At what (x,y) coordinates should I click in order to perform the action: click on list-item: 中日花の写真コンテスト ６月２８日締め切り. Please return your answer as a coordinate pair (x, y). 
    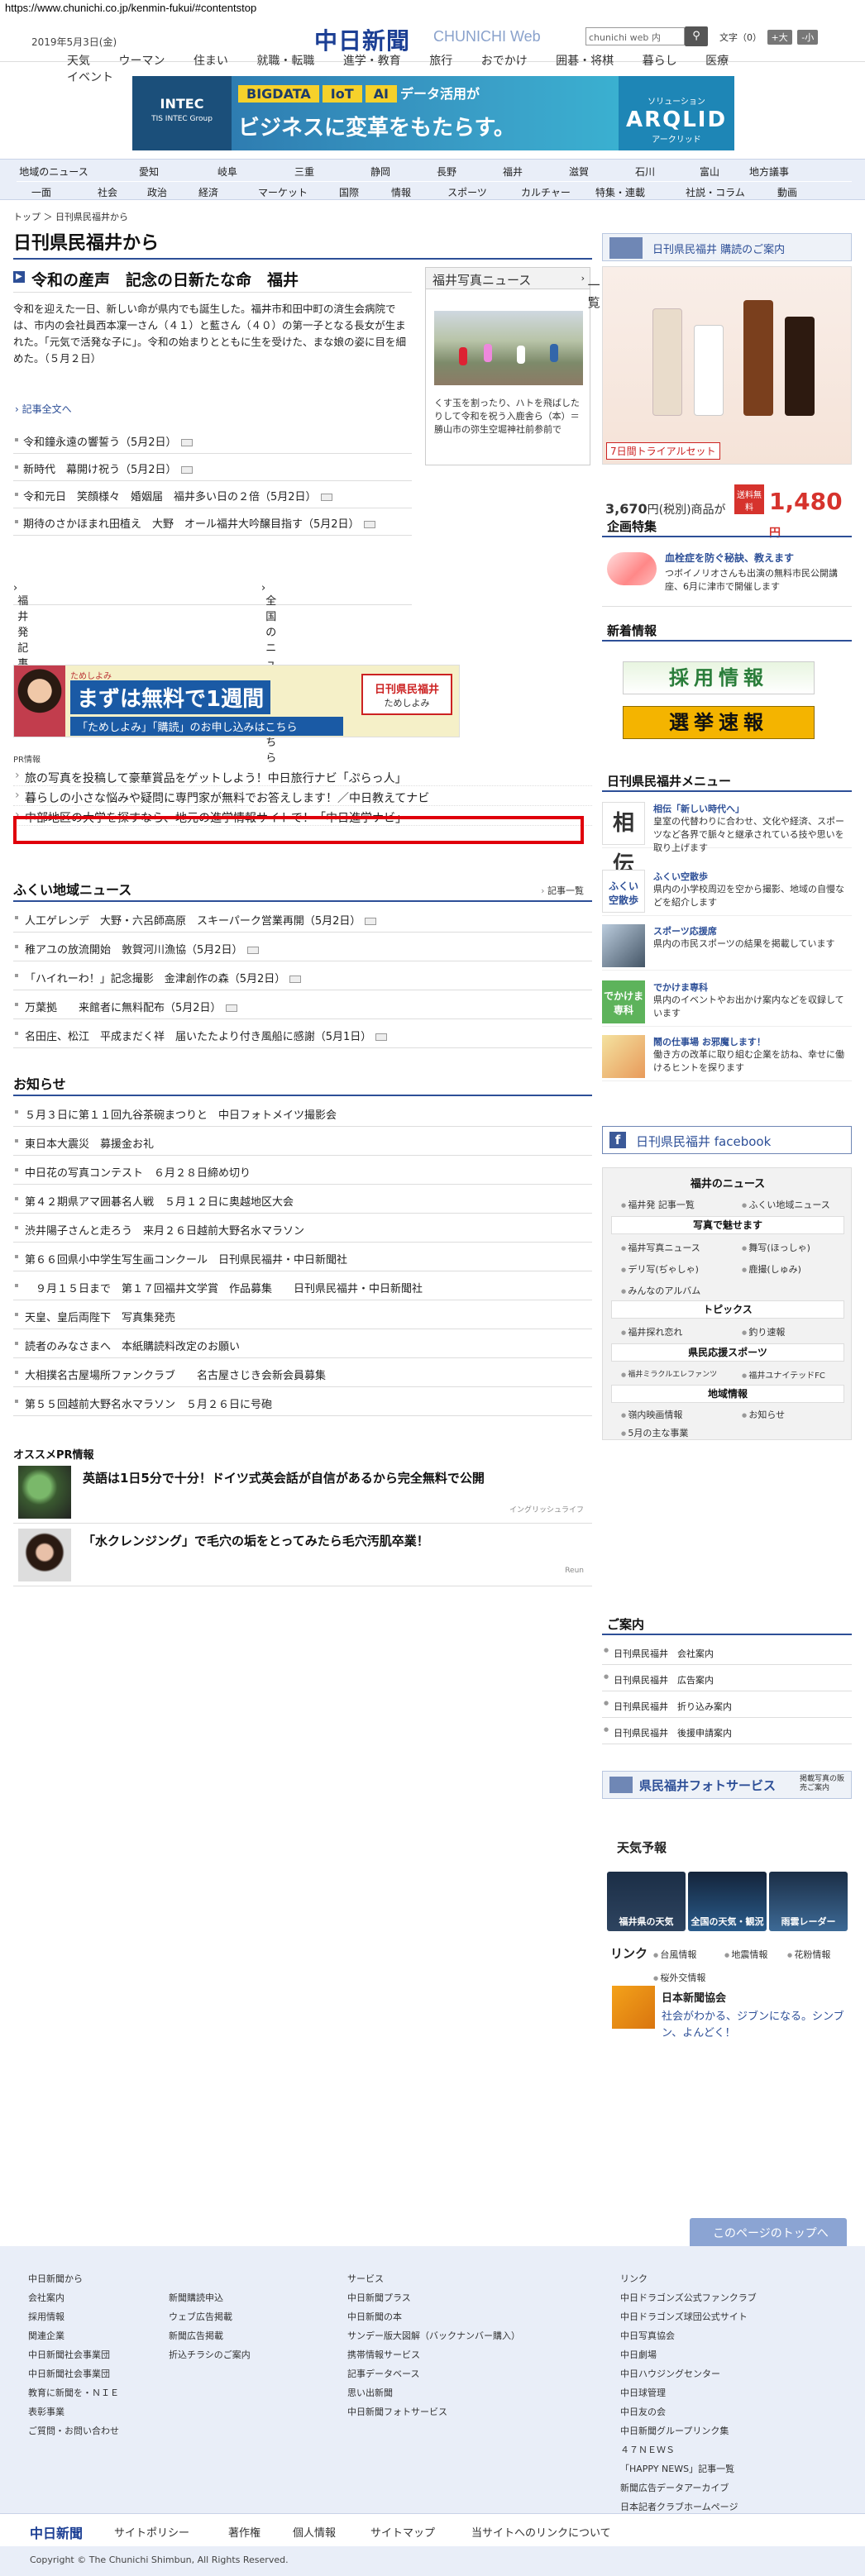
    Looking at the image, I should click on (302, 1170).